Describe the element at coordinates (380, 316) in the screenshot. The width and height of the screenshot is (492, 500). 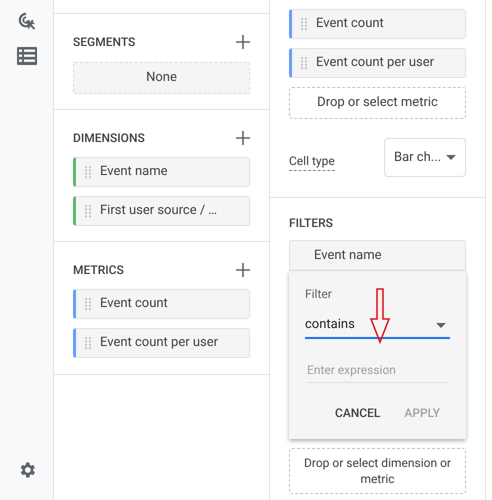
I see `arrow-annotation` at that location.